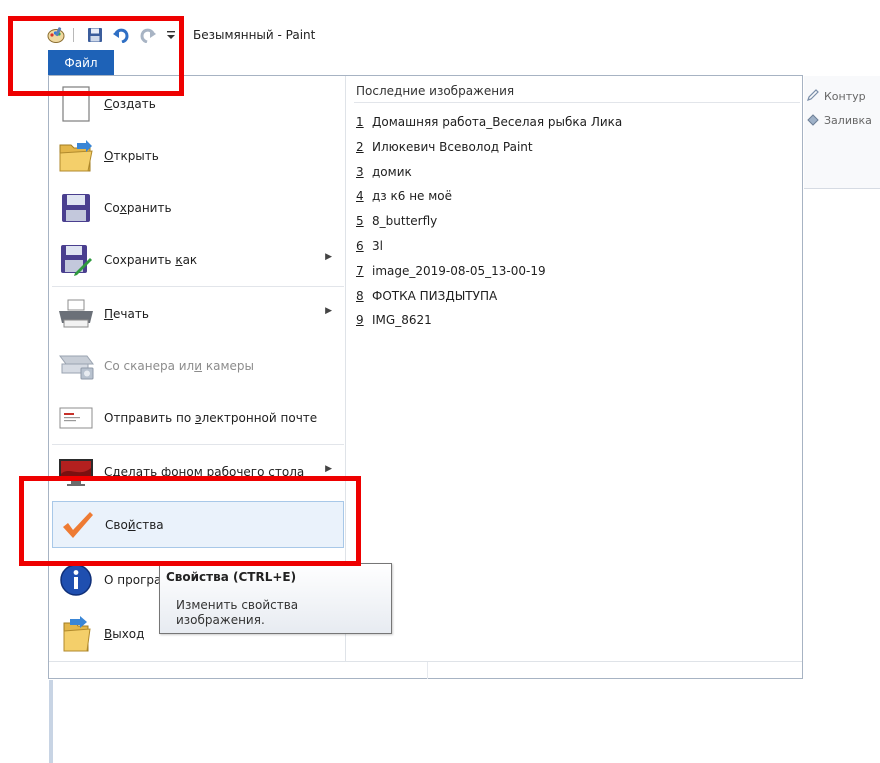 The image size is (880, 763). What do you see at coordinates (76, 260) in the screenshot?
I see `save-as-icon` at bounding box center [76, 260].